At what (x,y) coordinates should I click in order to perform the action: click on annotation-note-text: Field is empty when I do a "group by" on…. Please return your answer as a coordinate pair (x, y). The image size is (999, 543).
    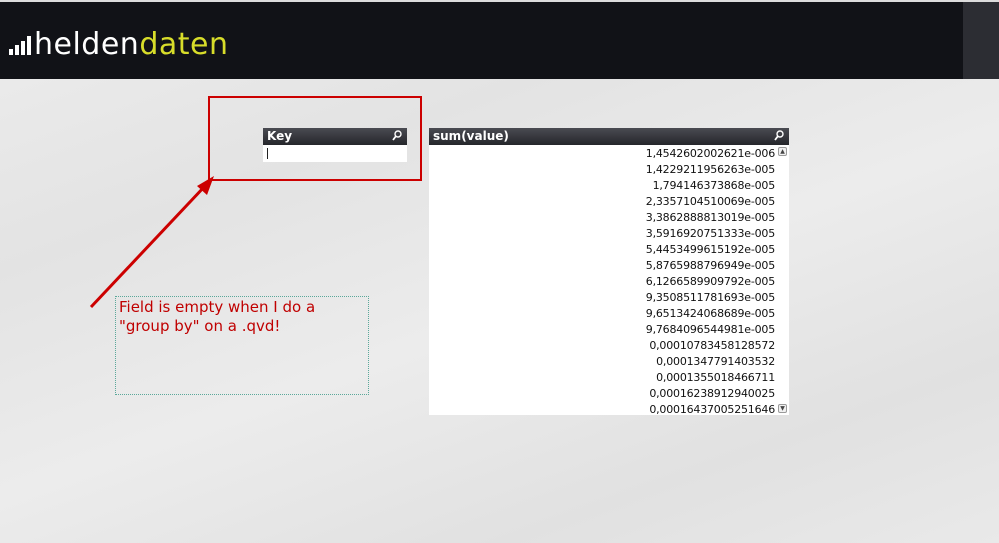
    Looking at the image, I should click on (217, 316).